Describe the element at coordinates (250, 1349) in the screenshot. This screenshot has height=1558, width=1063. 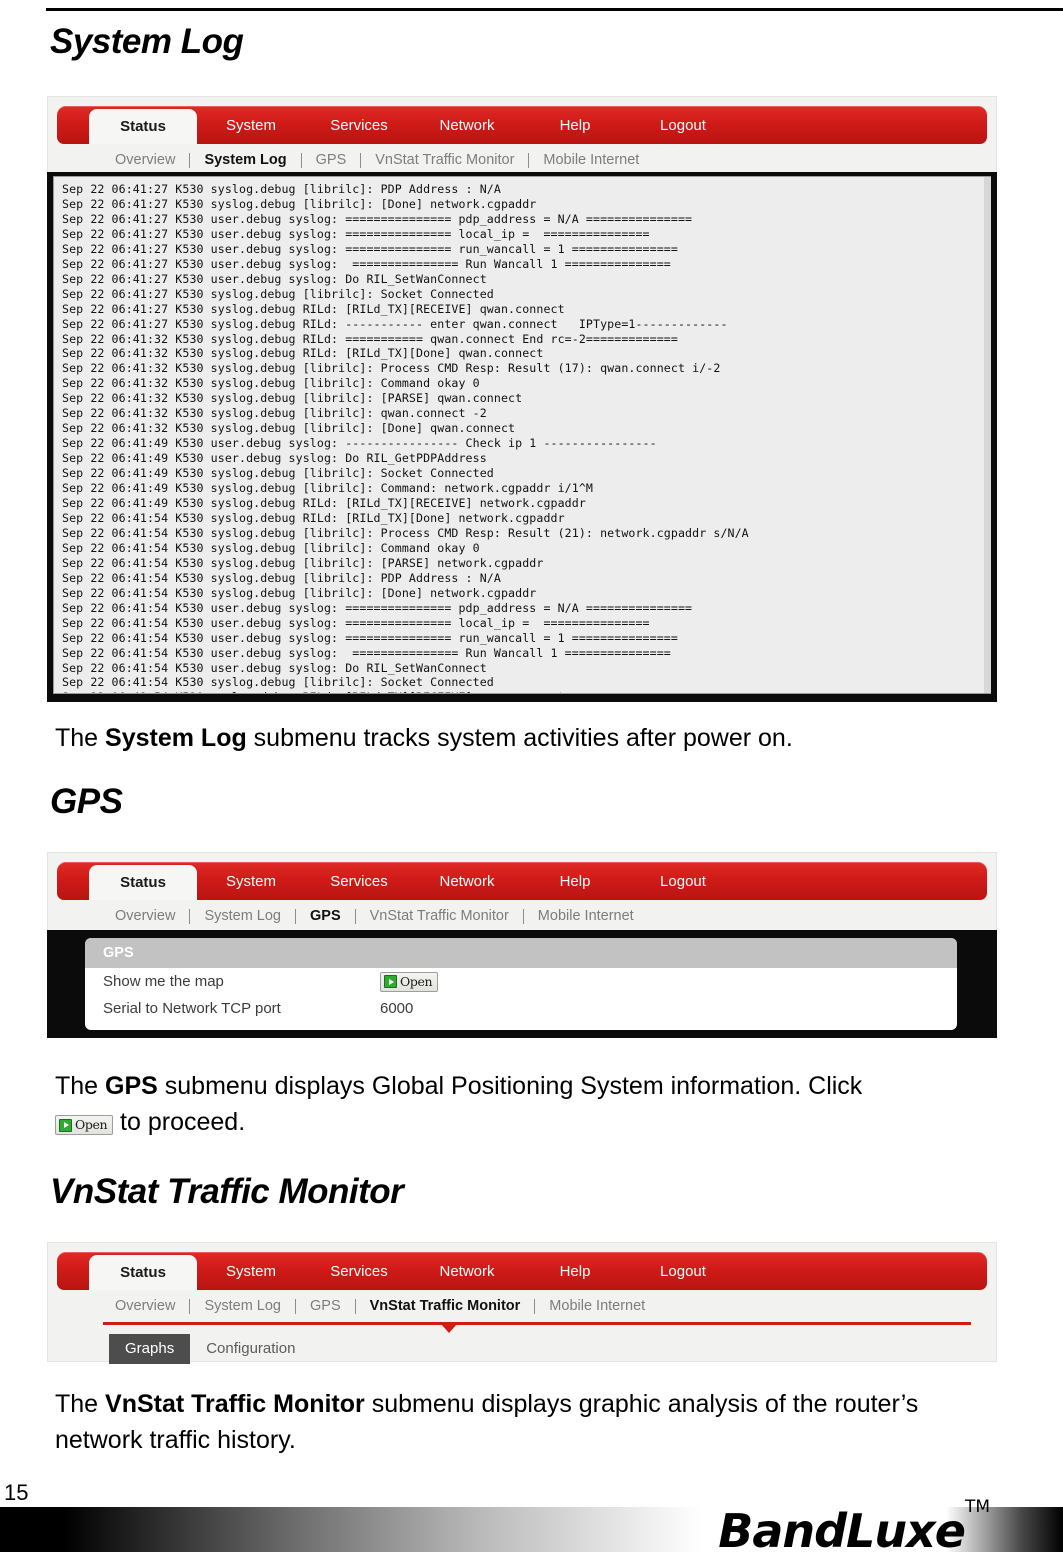
I see `tab-configuration: Configuration` at that location.